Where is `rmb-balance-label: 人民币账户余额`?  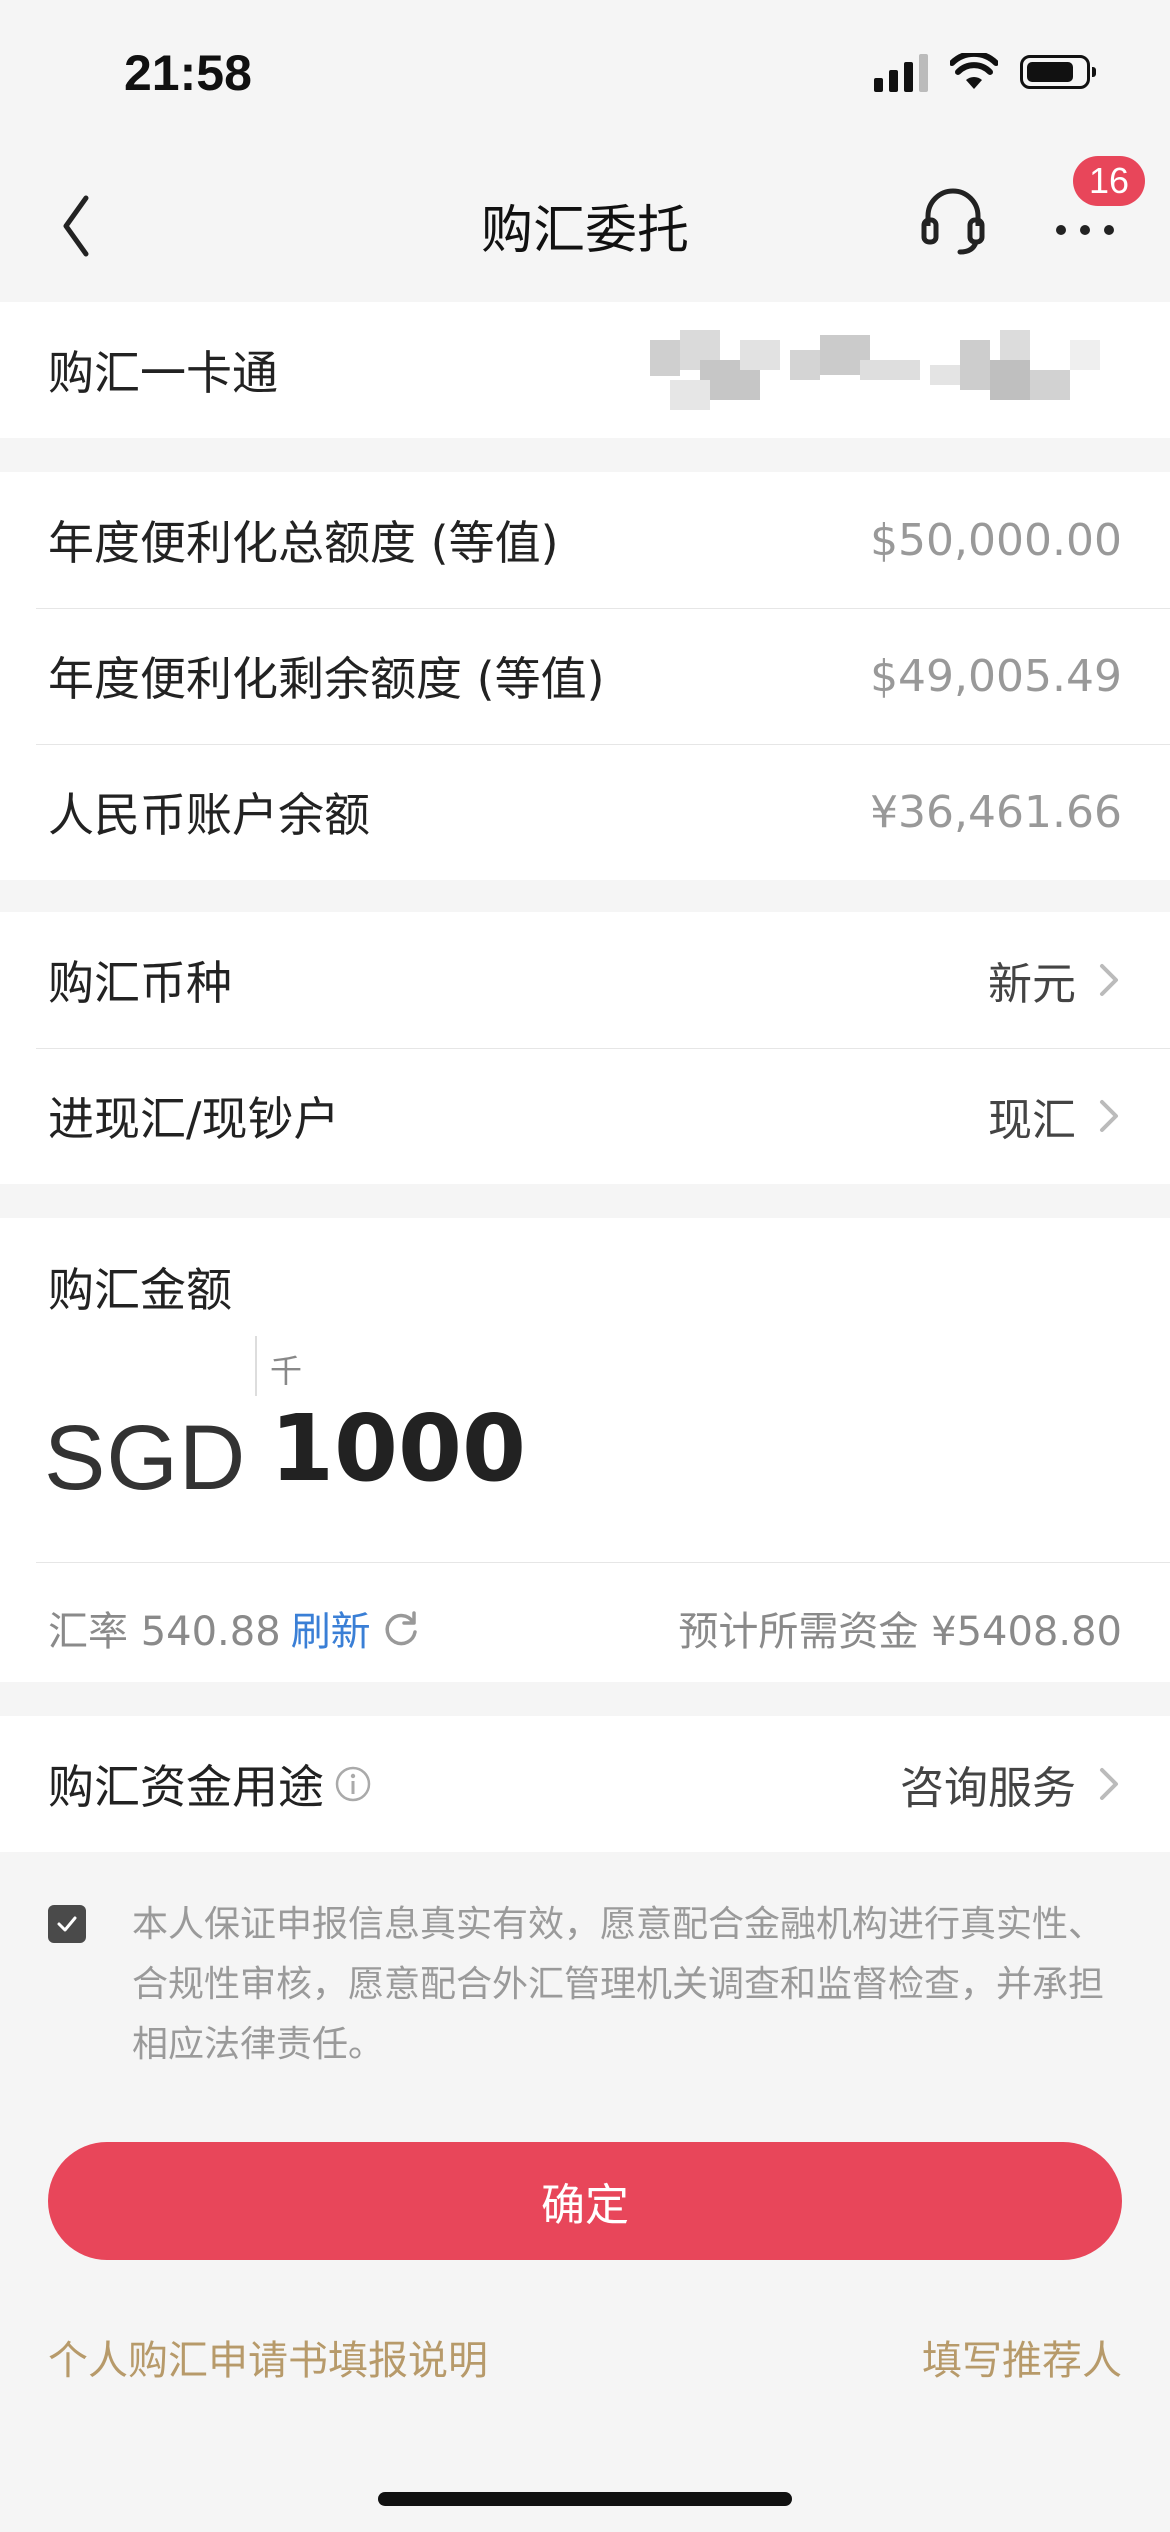 rmb-balance-label: 人民币账户余额 is located at coordinates (209, 815).